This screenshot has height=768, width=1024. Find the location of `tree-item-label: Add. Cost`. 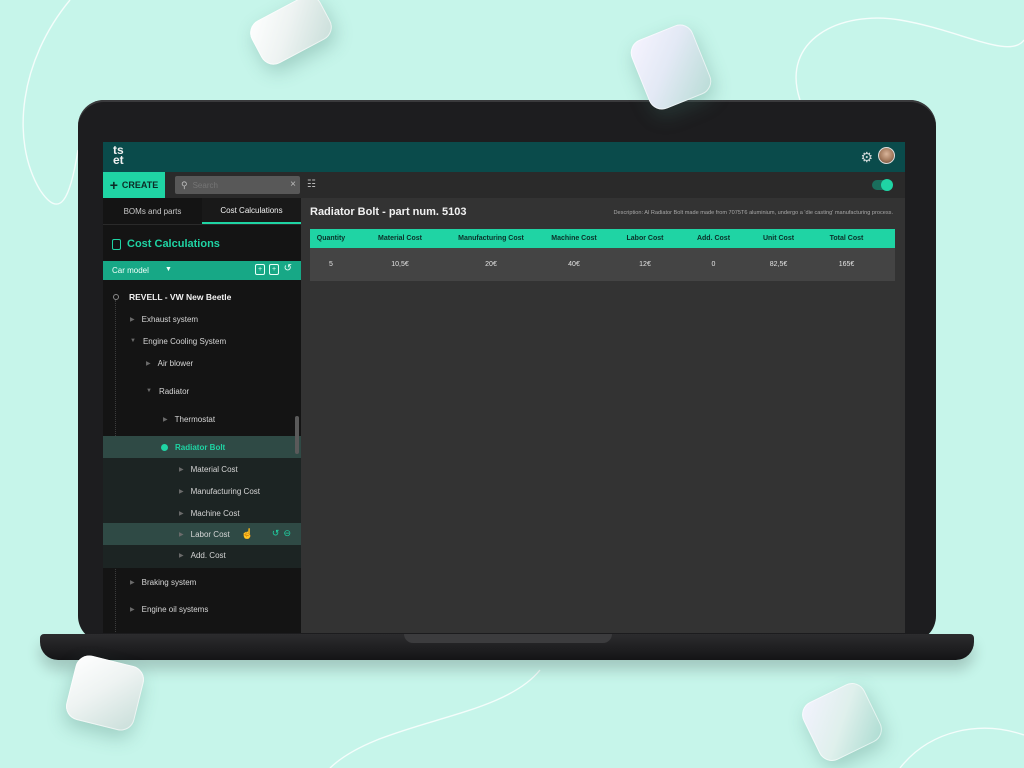

tree-item-label: Add. Cost is located at coordinates (208, 555).